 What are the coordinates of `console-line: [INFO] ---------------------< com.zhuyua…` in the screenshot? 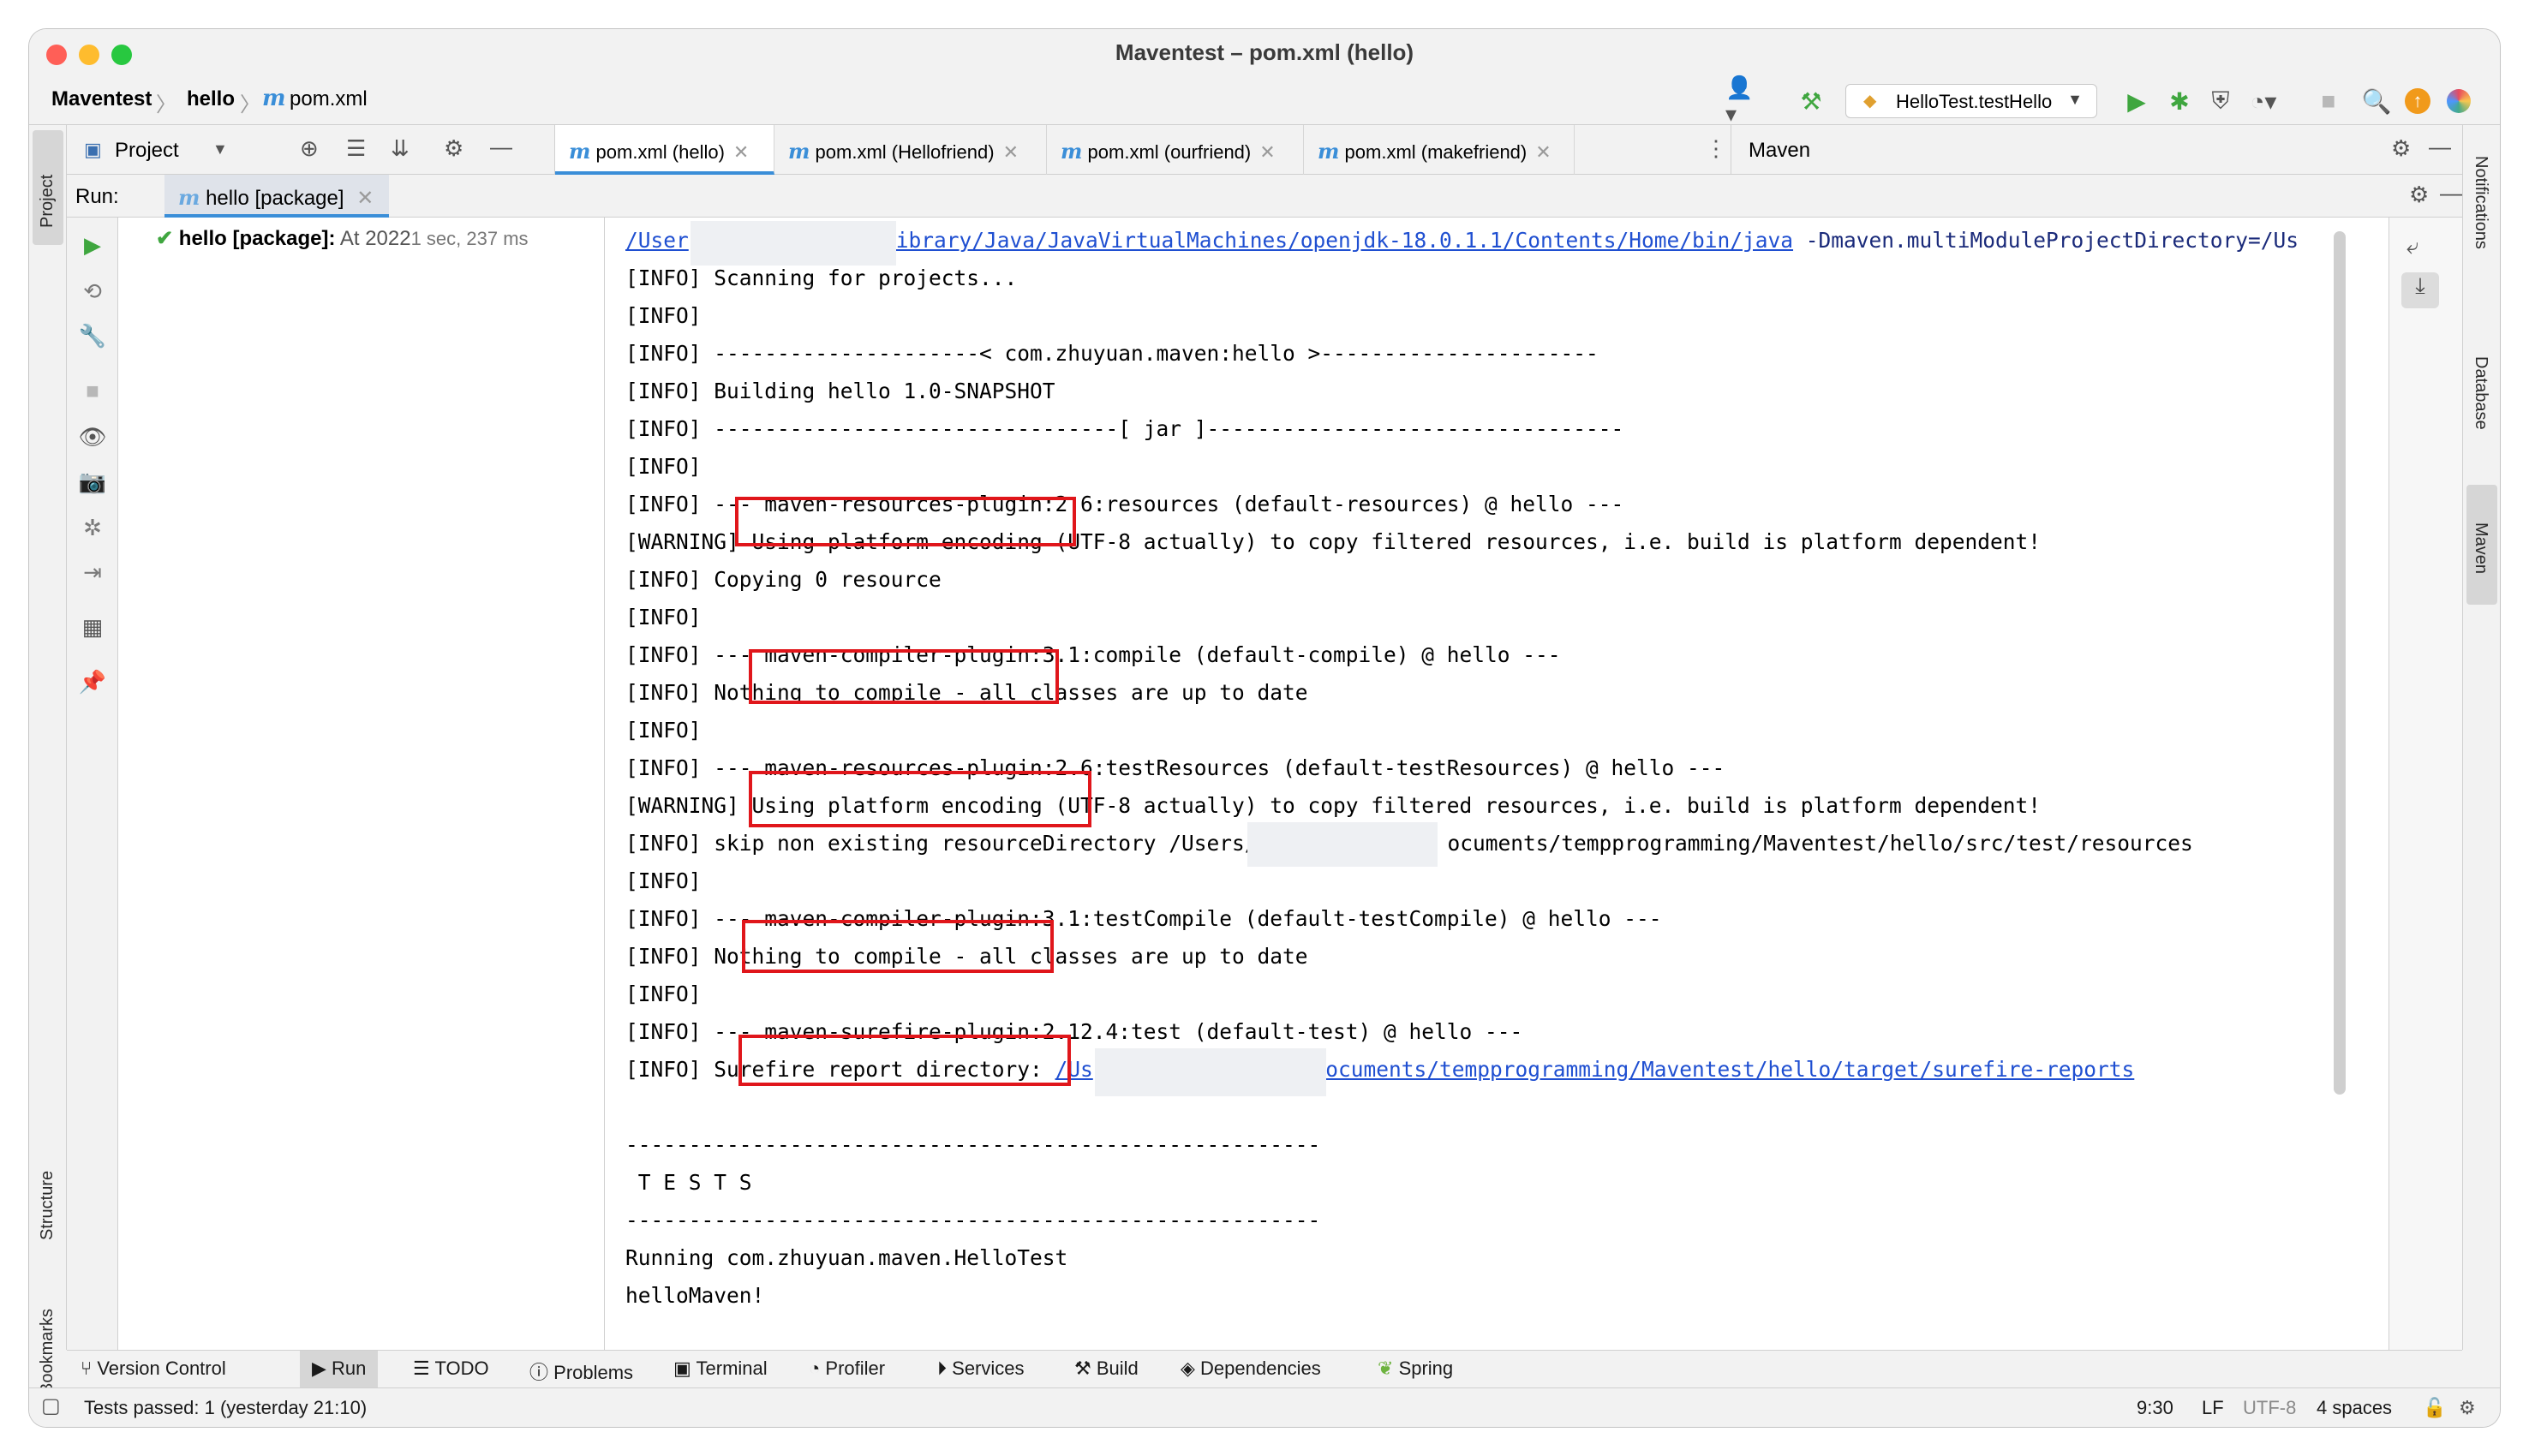 It's located at (1112, 353).